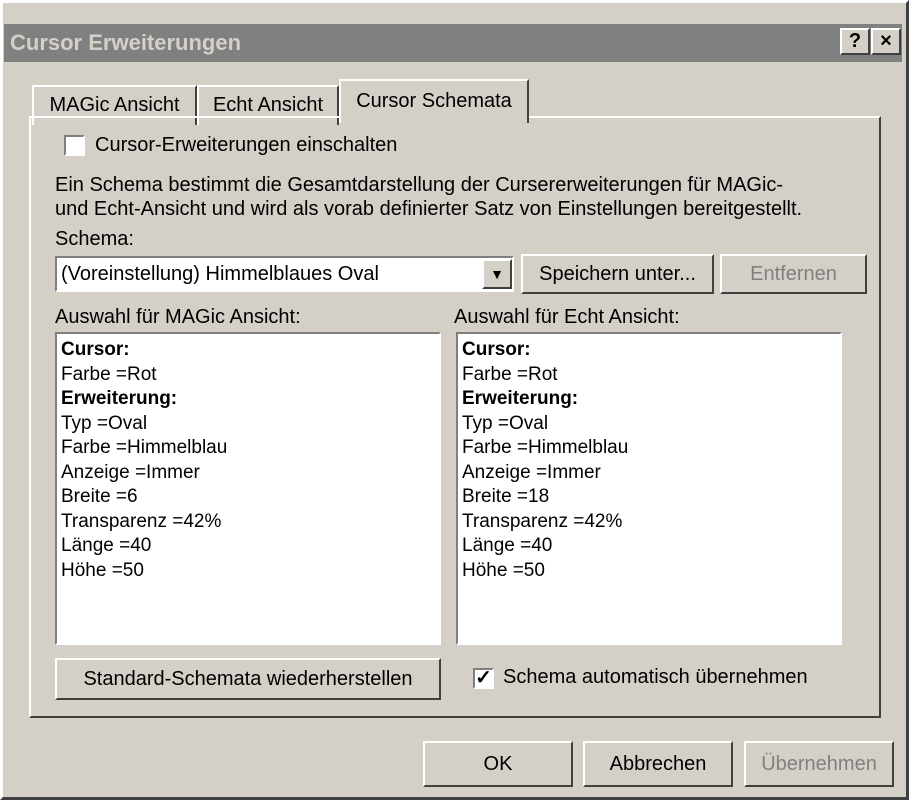  Describe the element at coordinates (220, 274) in the screenshot. I see `schema-selected-value: (Voreinstellung) Himmelblaues Oval` at that location.